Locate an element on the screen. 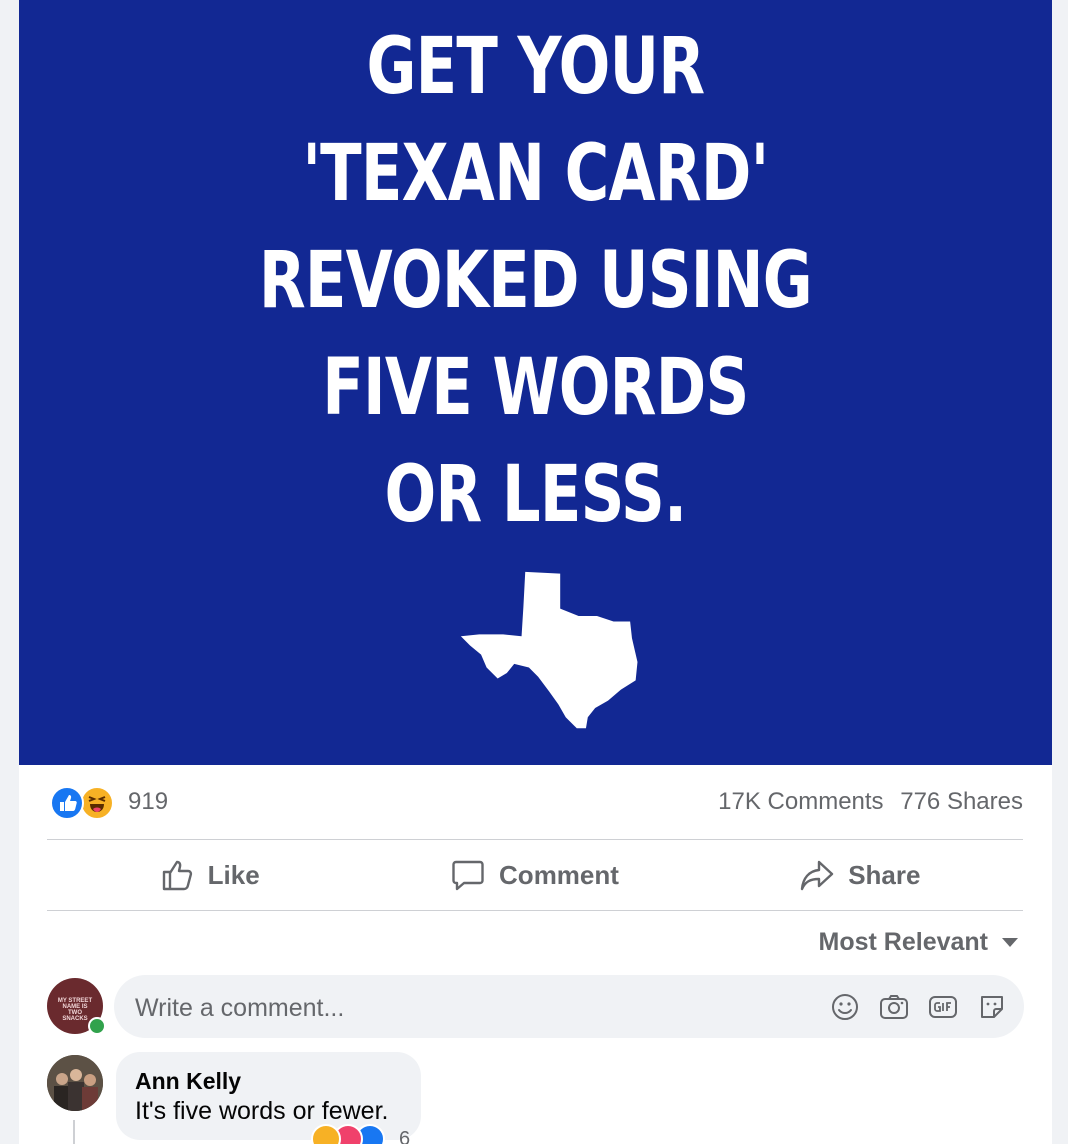  like-button: Like is located at coordinates (209, 875).